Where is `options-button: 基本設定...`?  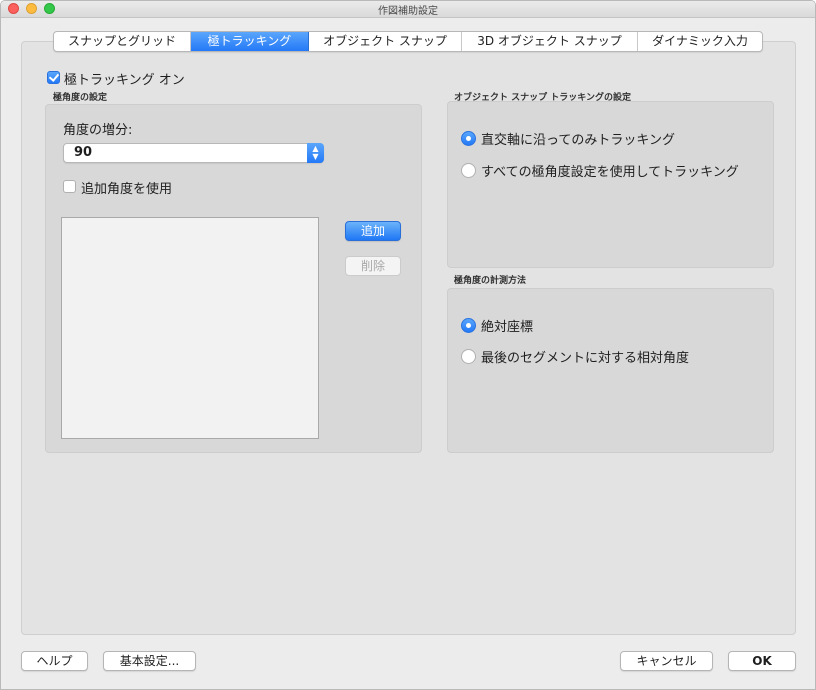
options-button: 基本設定... is located at coordinates (149, 661).